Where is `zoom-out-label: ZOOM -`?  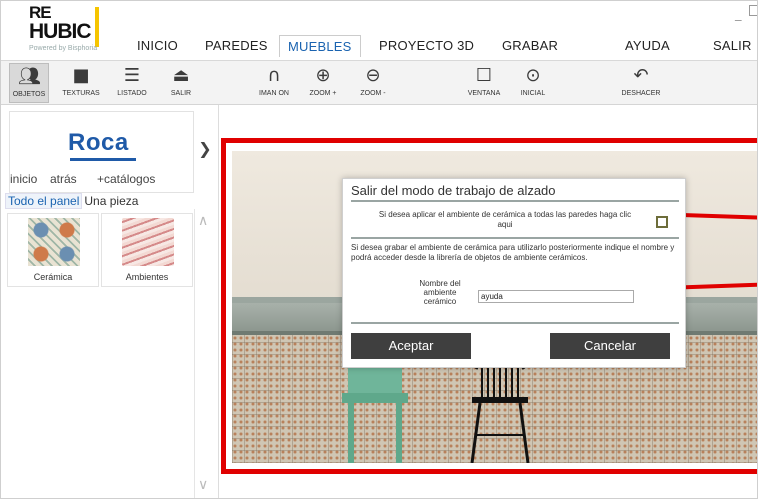
zoom-out-label: ZOOM - is located at coordinates (373, 93).